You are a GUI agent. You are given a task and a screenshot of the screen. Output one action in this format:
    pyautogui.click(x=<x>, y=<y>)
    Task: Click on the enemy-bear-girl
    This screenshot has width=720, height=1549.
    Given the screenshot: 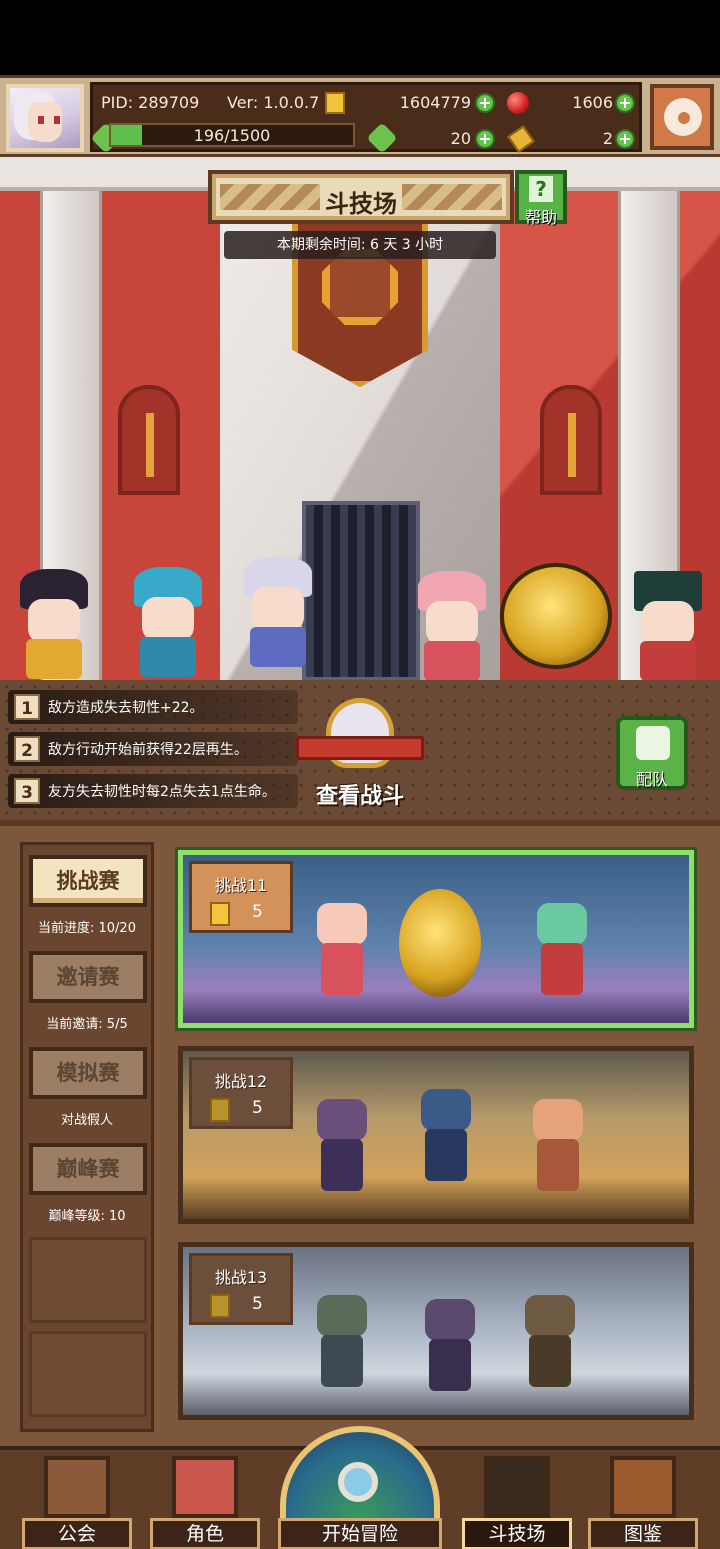 What is the action you would take?
    pyautogui.click(x=342, y=949)
    